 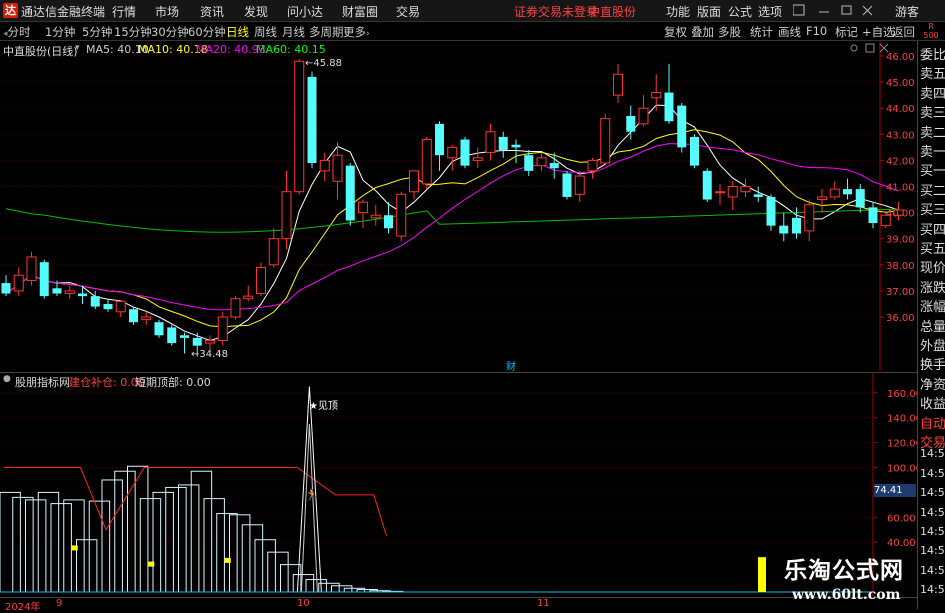 I want to click on tab-60min: 60分钟, so click(x=207, y=32).